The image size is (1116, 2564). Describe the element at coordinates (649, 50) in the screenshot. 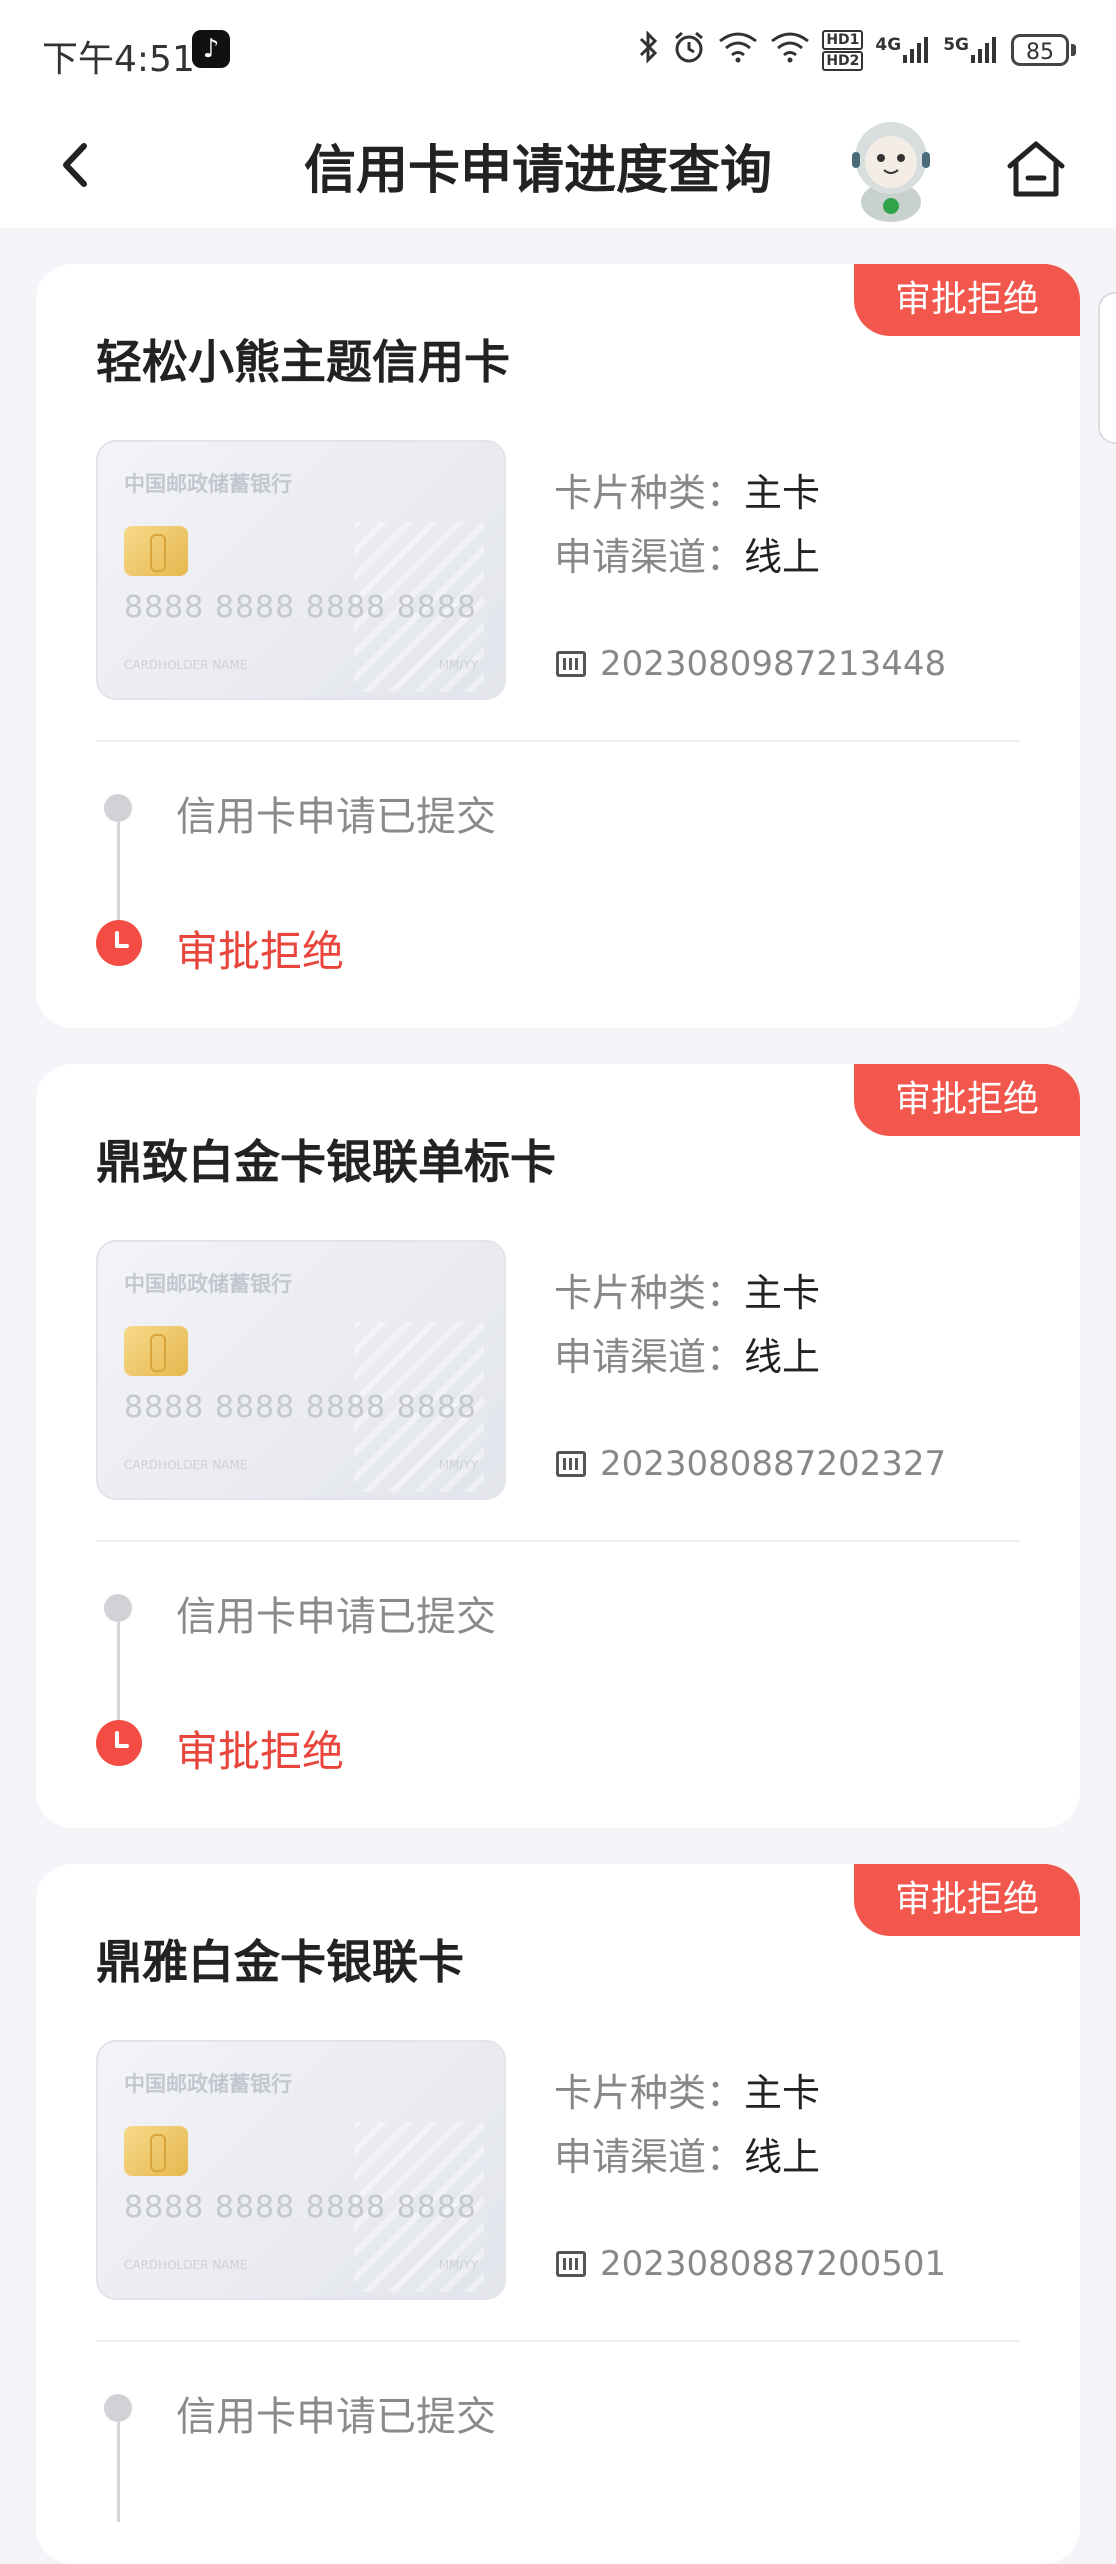

I see `bluetooth-icon` at that location.